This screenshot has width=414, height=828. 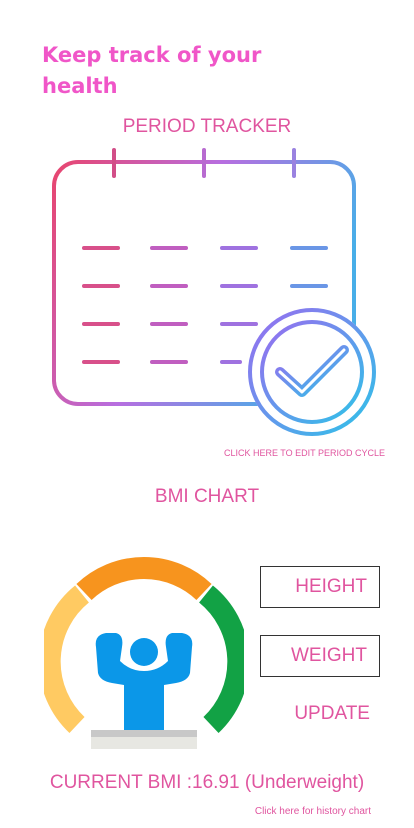 I want to click on weight-input: WEIGHT, so click(x=320, y=656).